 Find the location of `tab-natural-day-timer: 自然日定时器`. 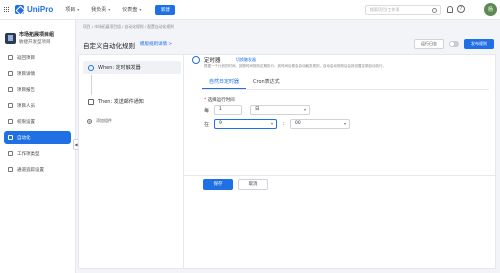

tab-natural-day-timer: 自然日定时器 is located at coordinates (224, 83).